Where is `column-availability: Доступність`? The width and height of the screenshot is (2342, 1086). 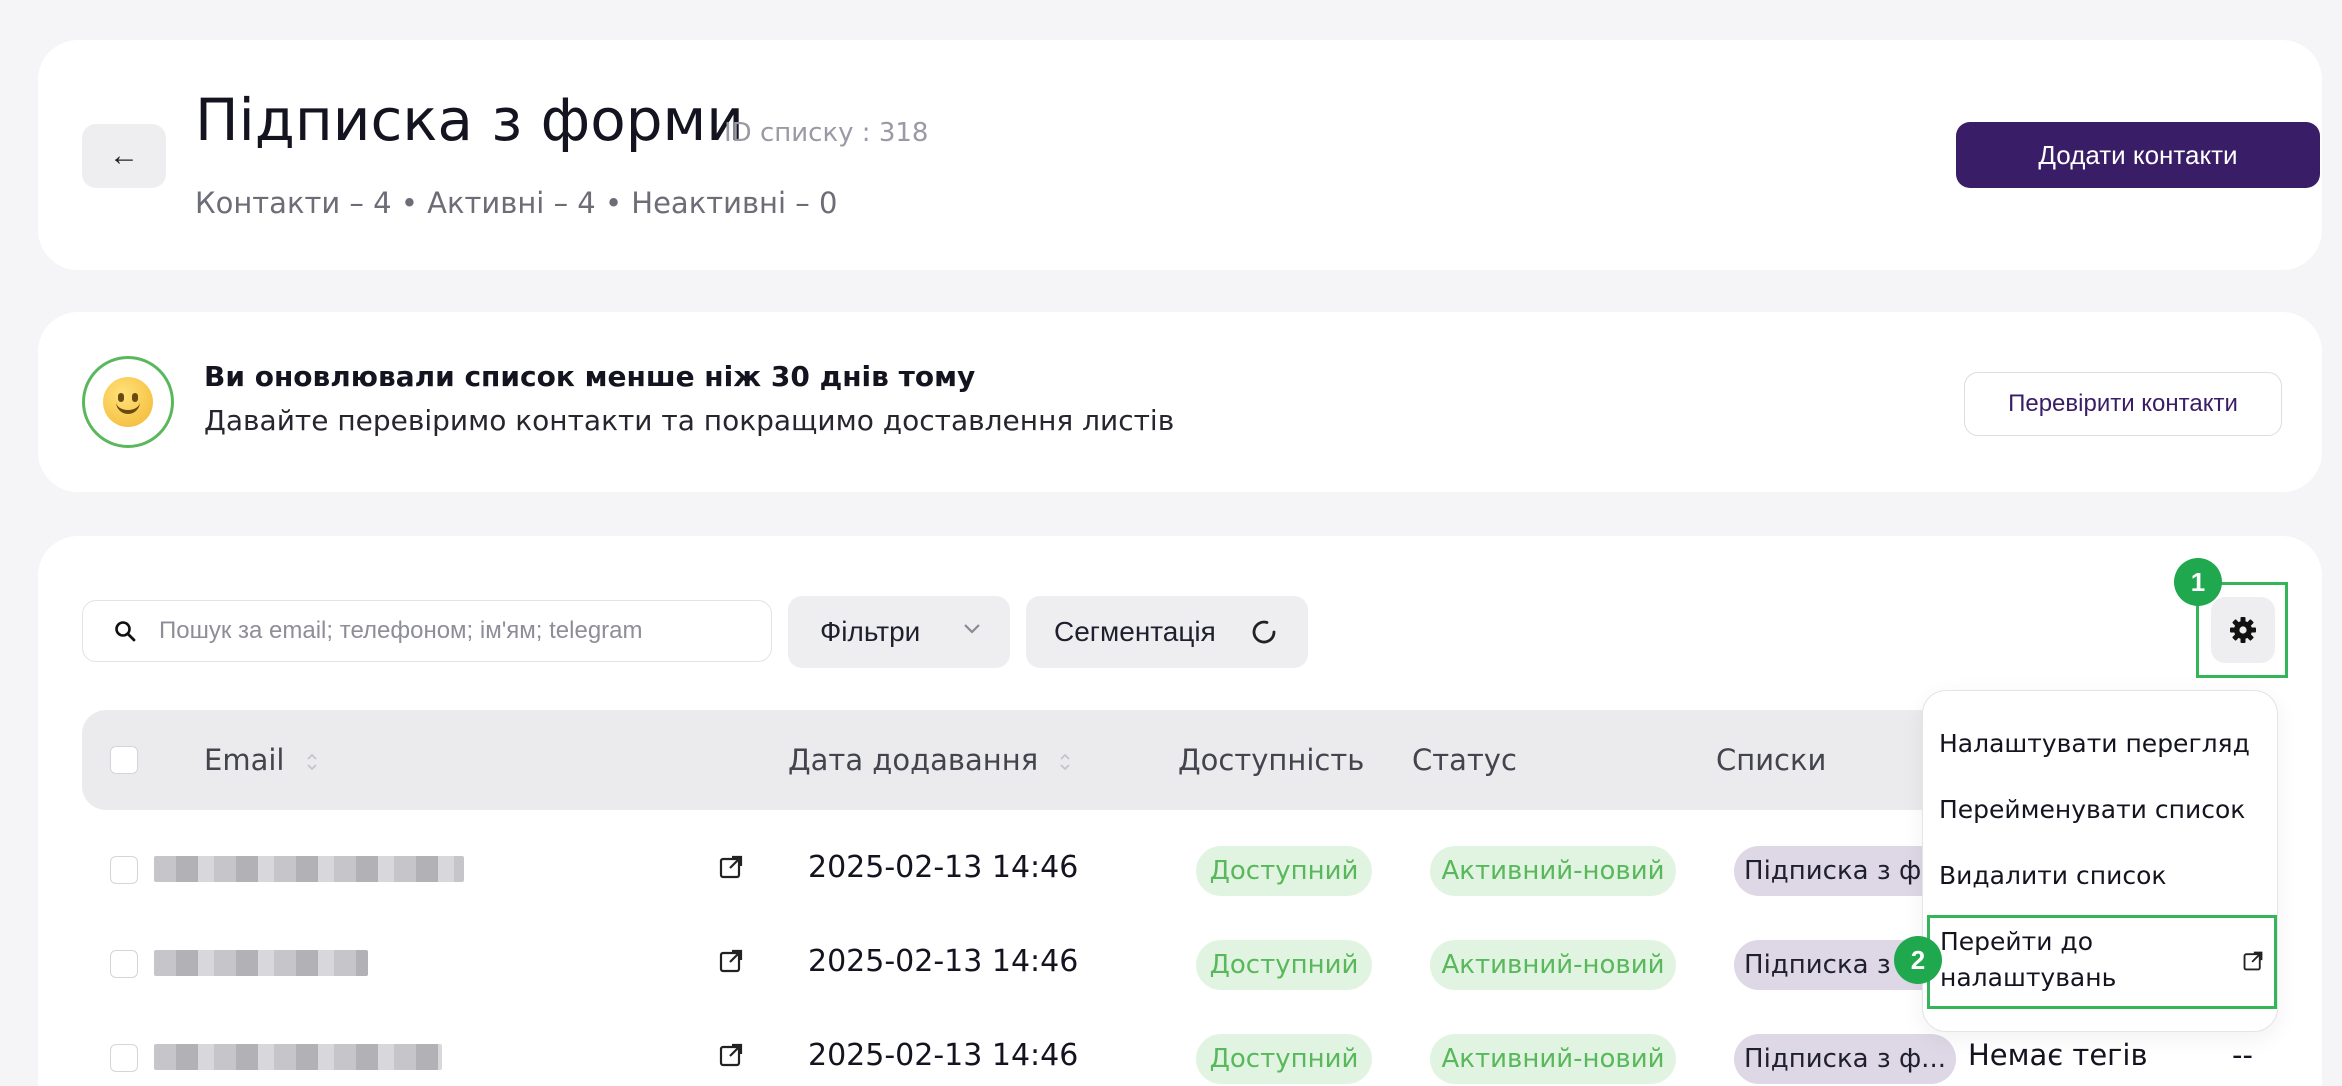
column-availability: Доступність is located at coordinates (1271, 760).